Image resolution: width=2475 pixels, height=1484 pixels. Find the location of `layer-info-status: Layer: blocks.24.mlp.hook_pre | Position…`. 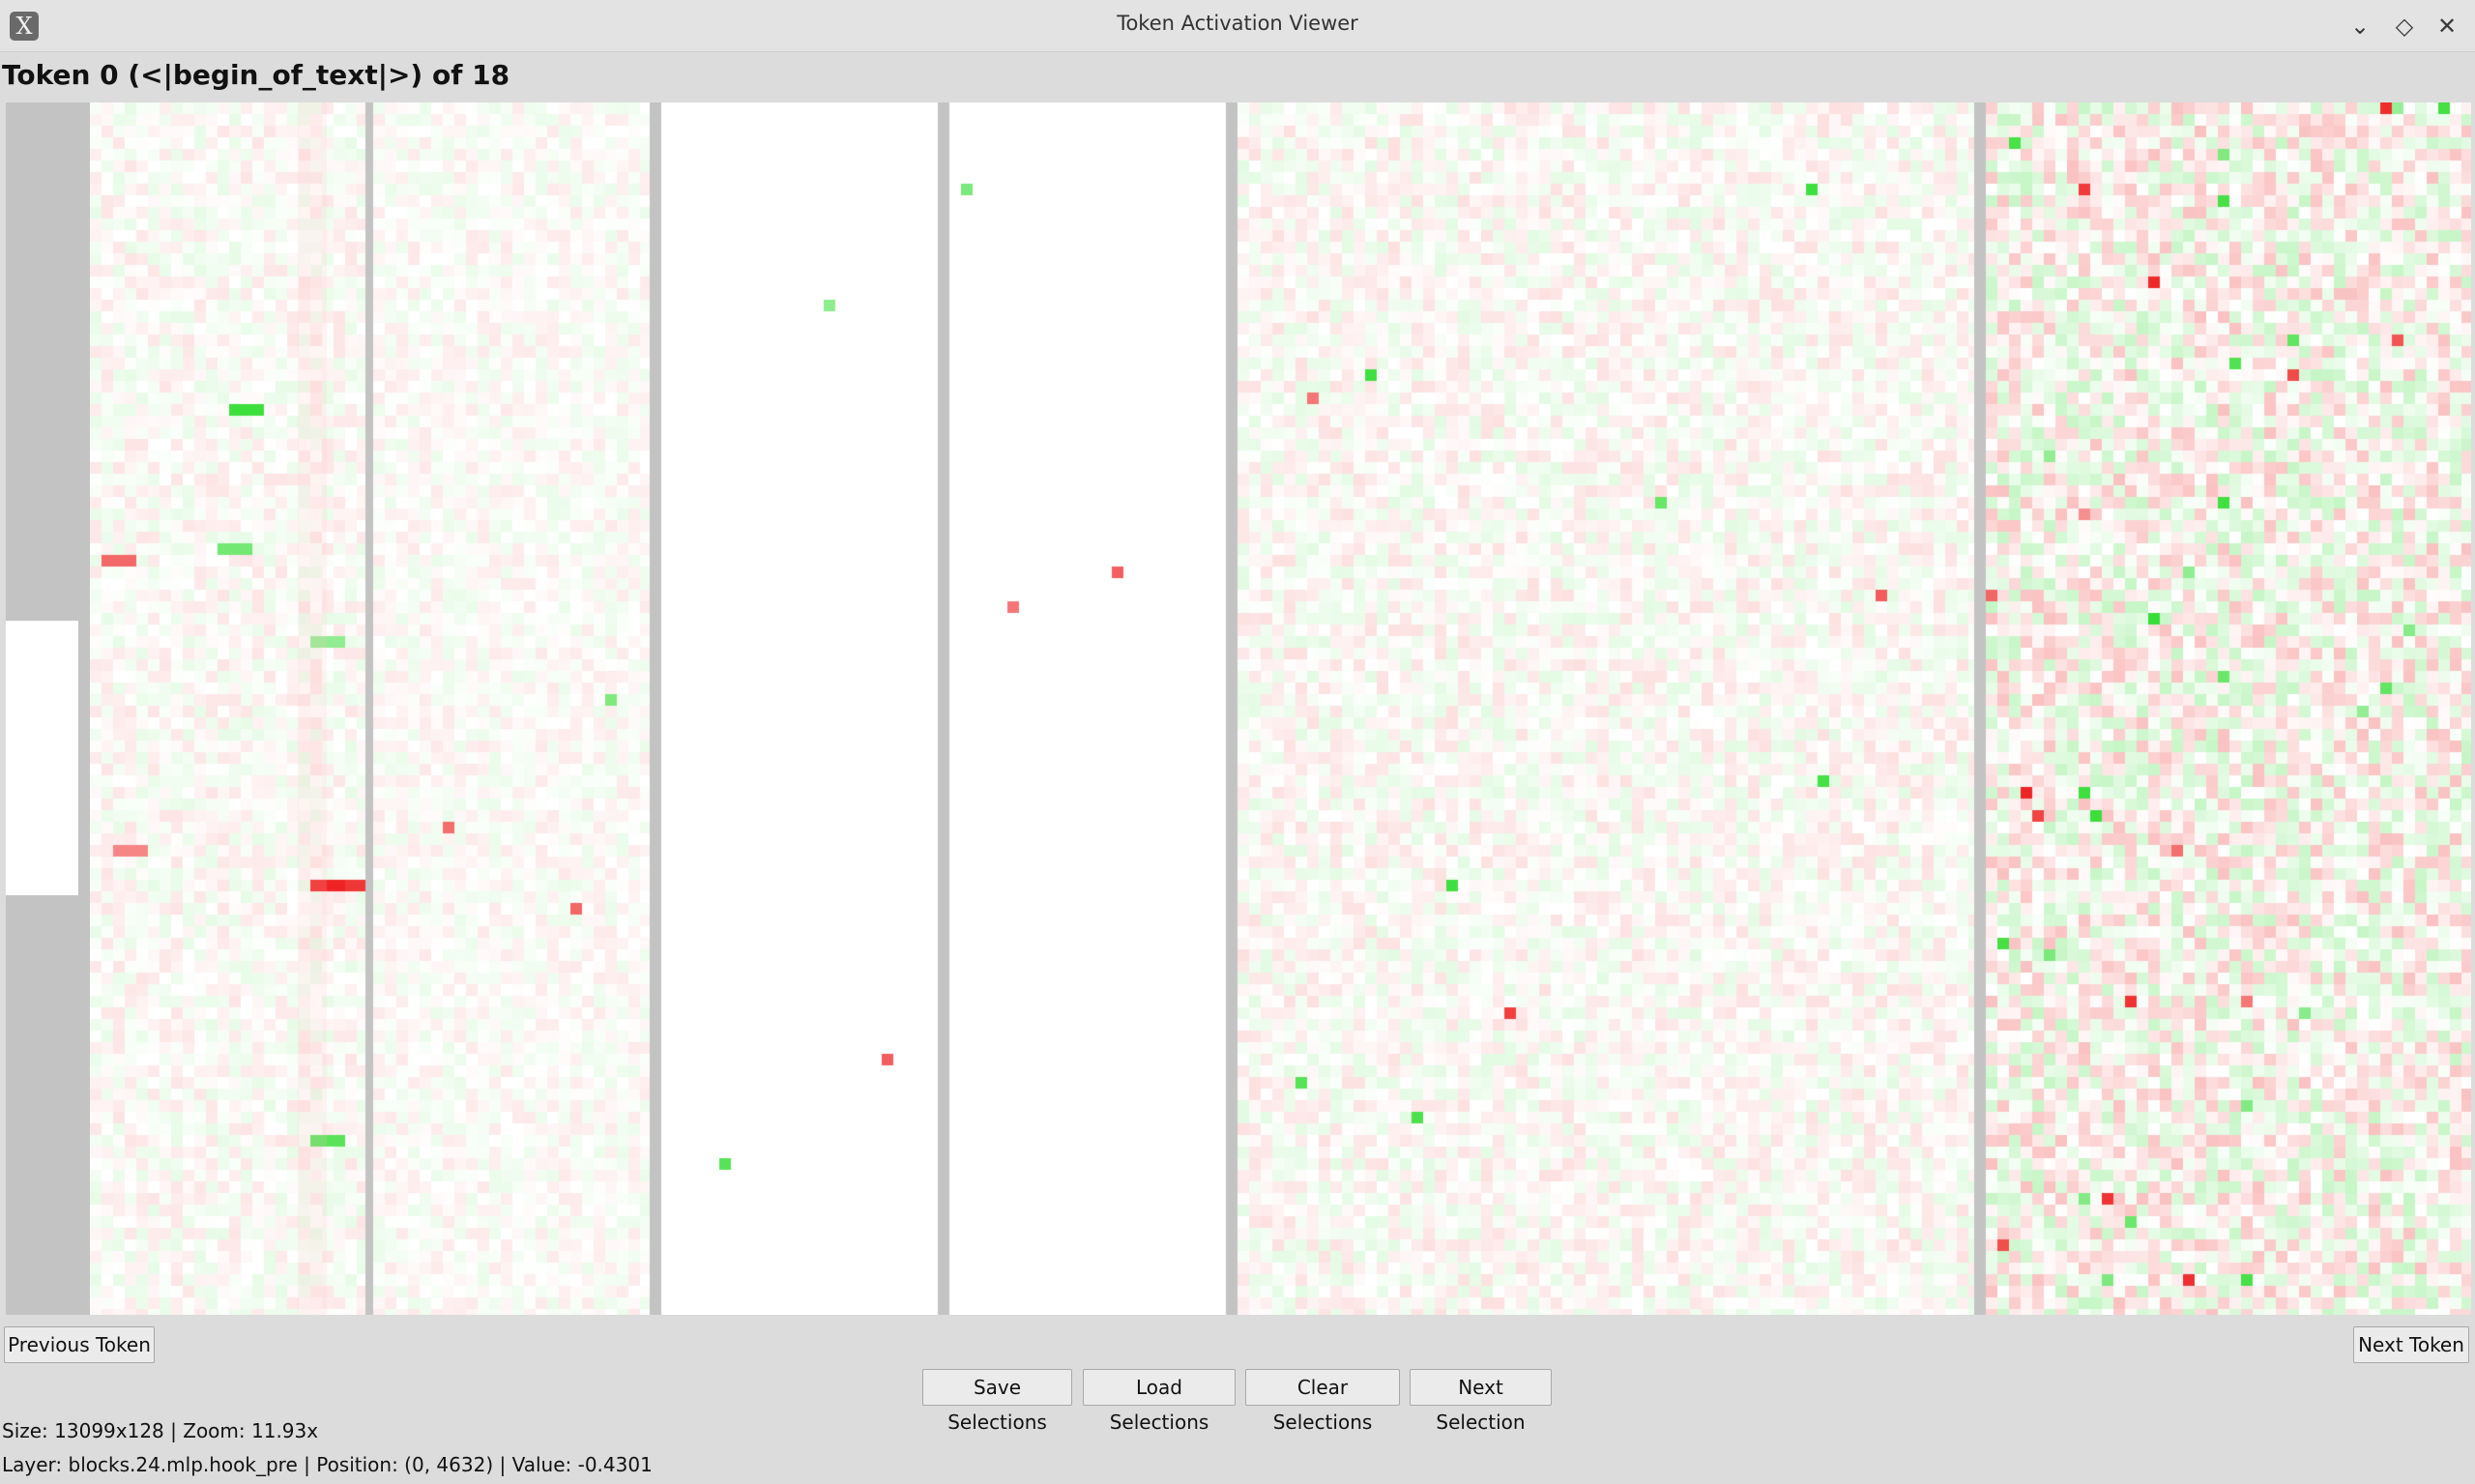

layer-info-status: Layer: blocks.24.mlp.hook_pre | Position… is located at coordinates (327, 1464).